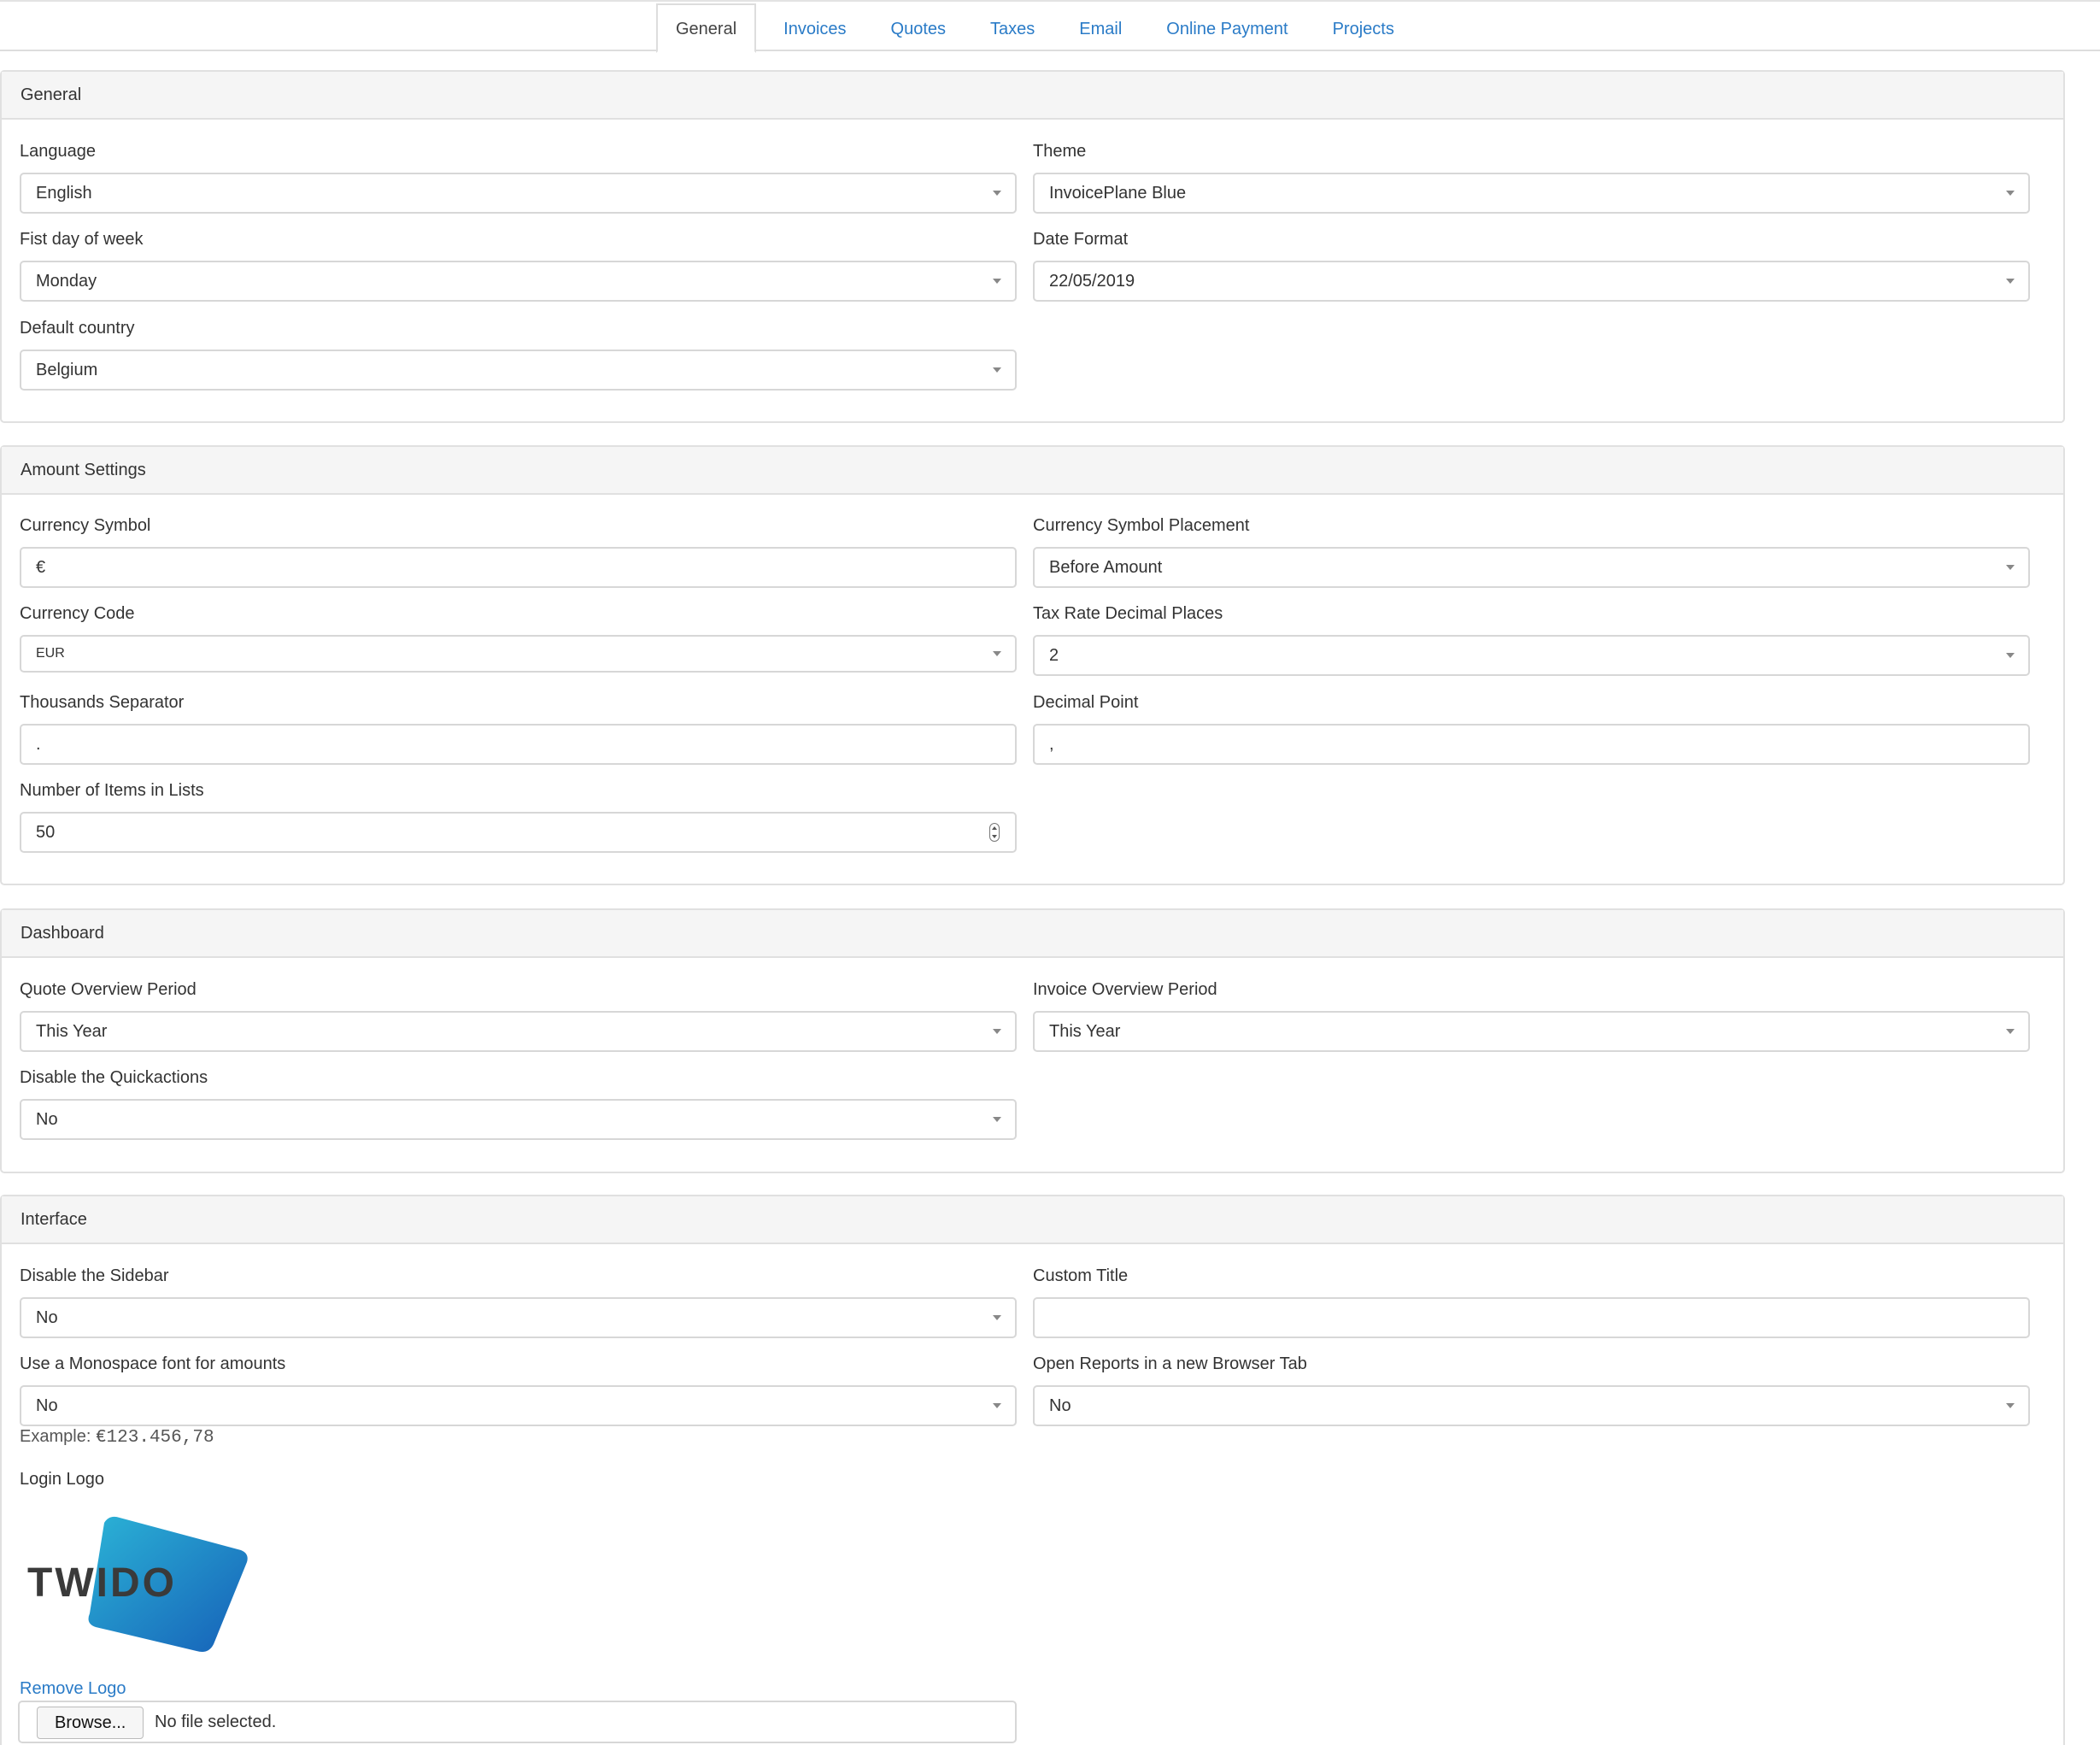 The image size is (2100, 1745). I want to click on language-select: English, so click(518, 193).